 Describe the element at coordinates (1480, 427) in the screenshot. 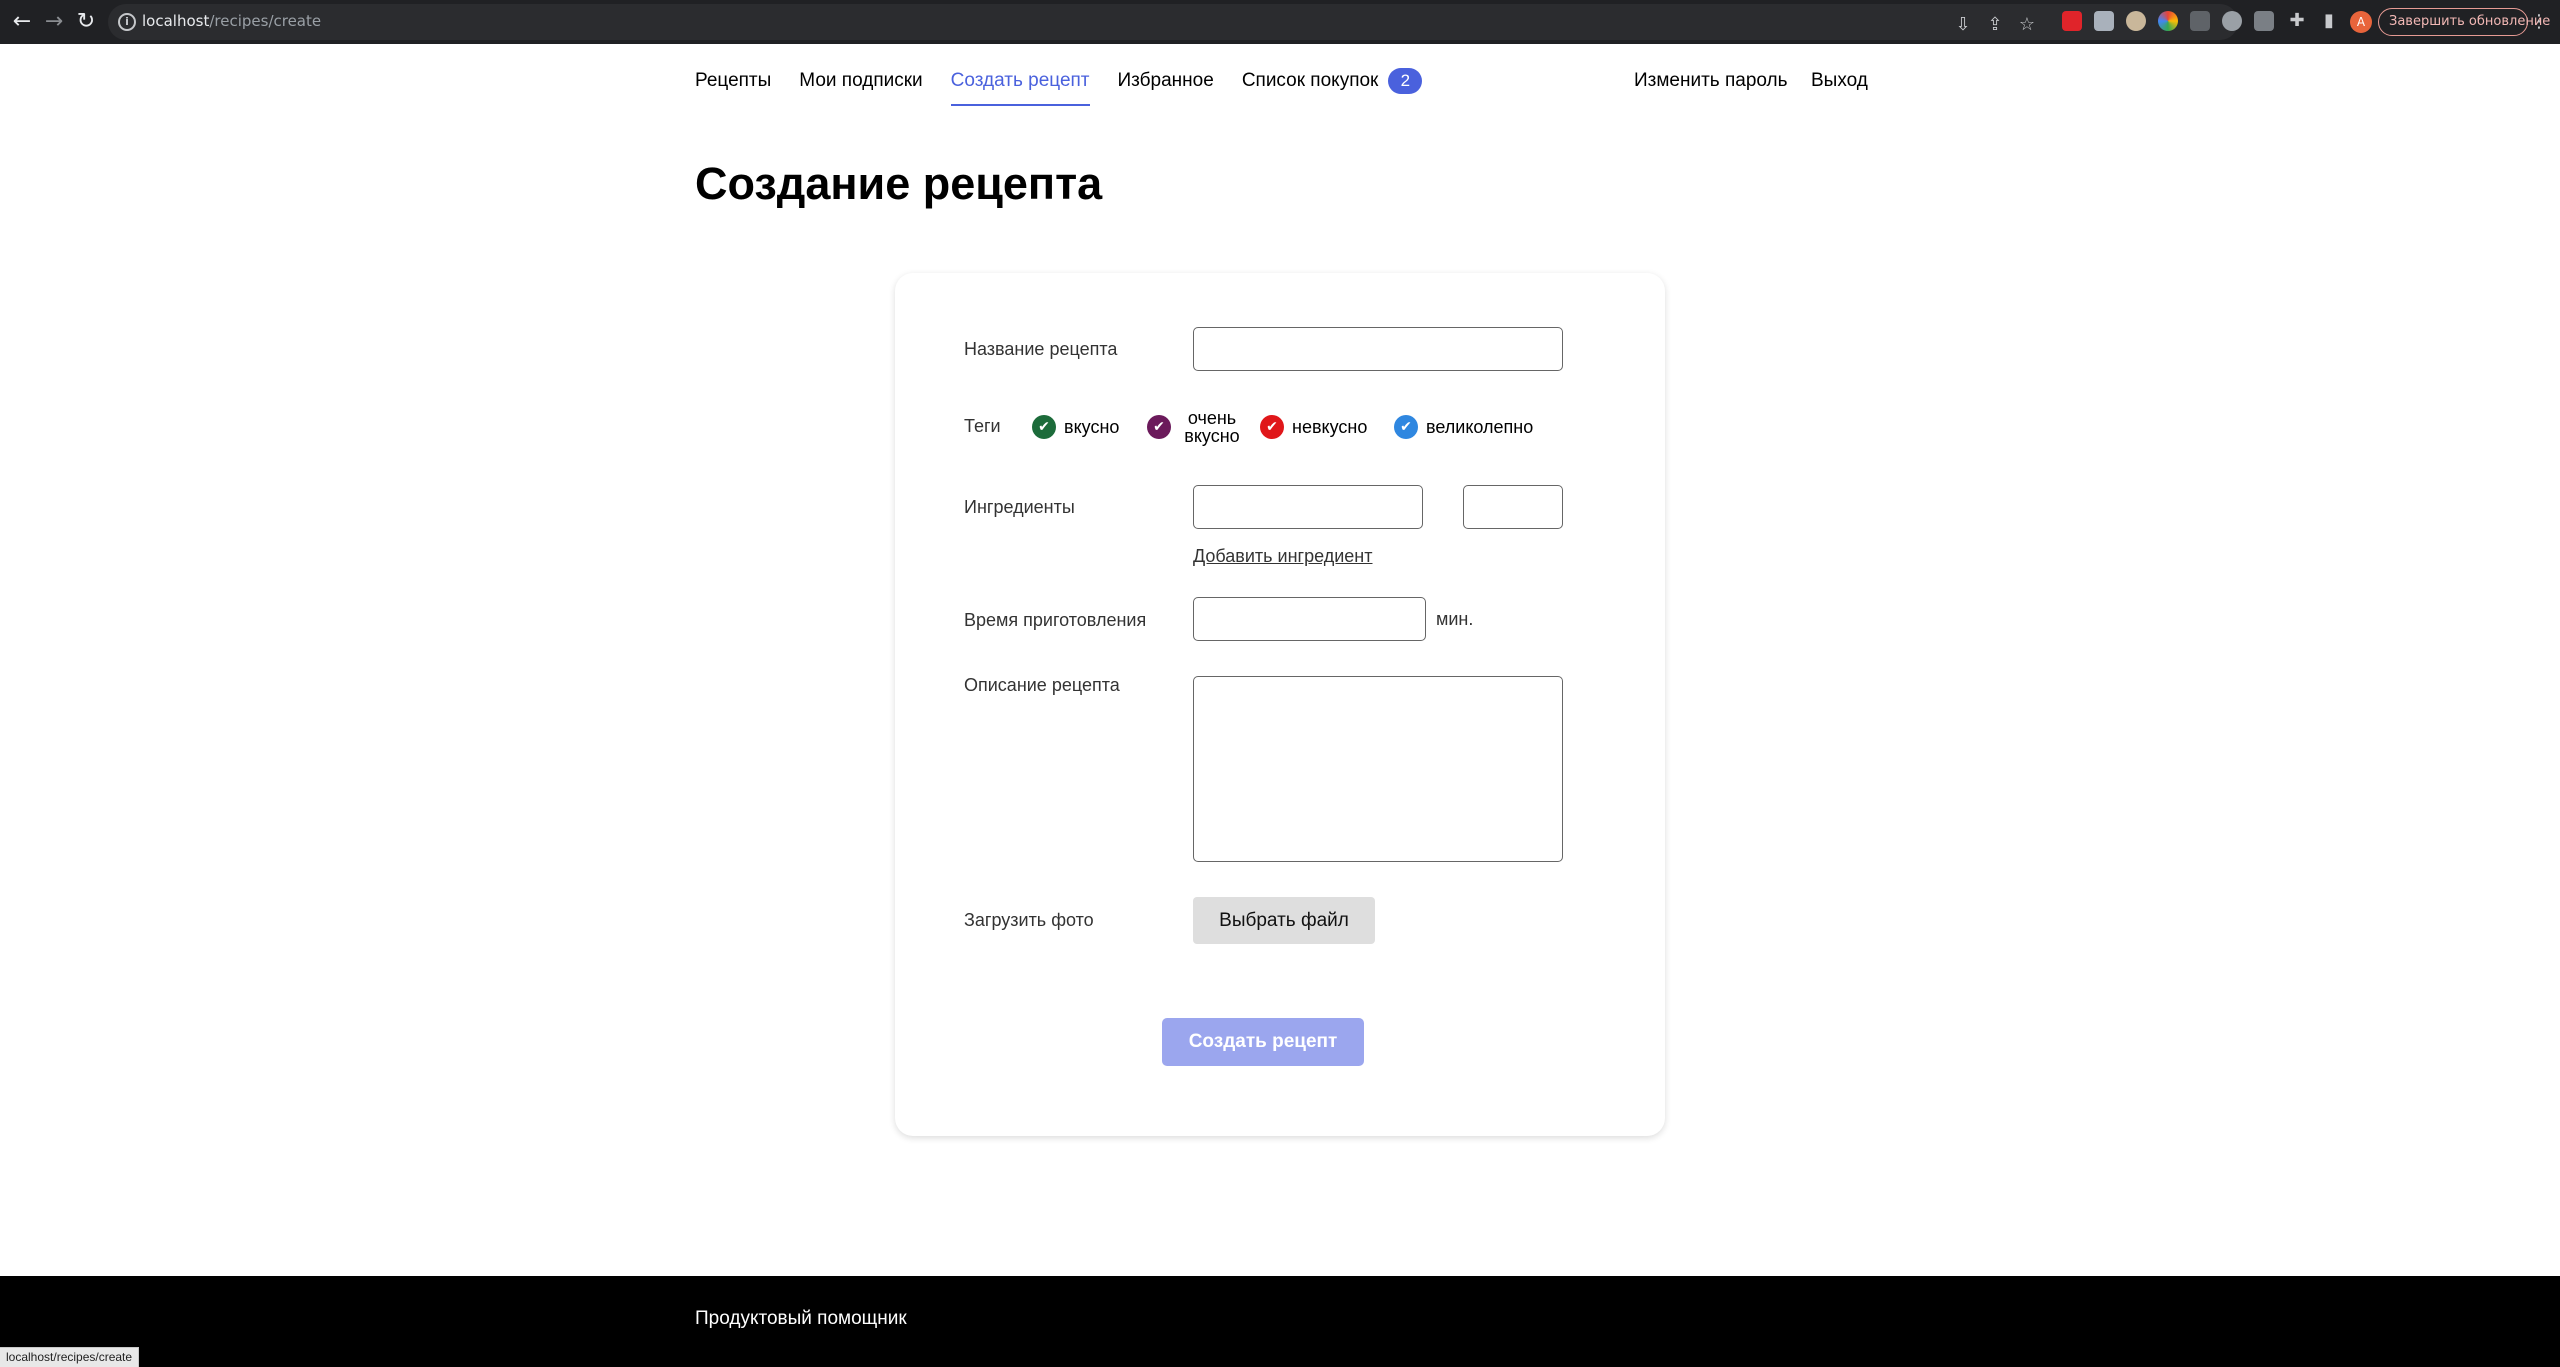

I see `tag-excellent-label: великолепно` at that location.